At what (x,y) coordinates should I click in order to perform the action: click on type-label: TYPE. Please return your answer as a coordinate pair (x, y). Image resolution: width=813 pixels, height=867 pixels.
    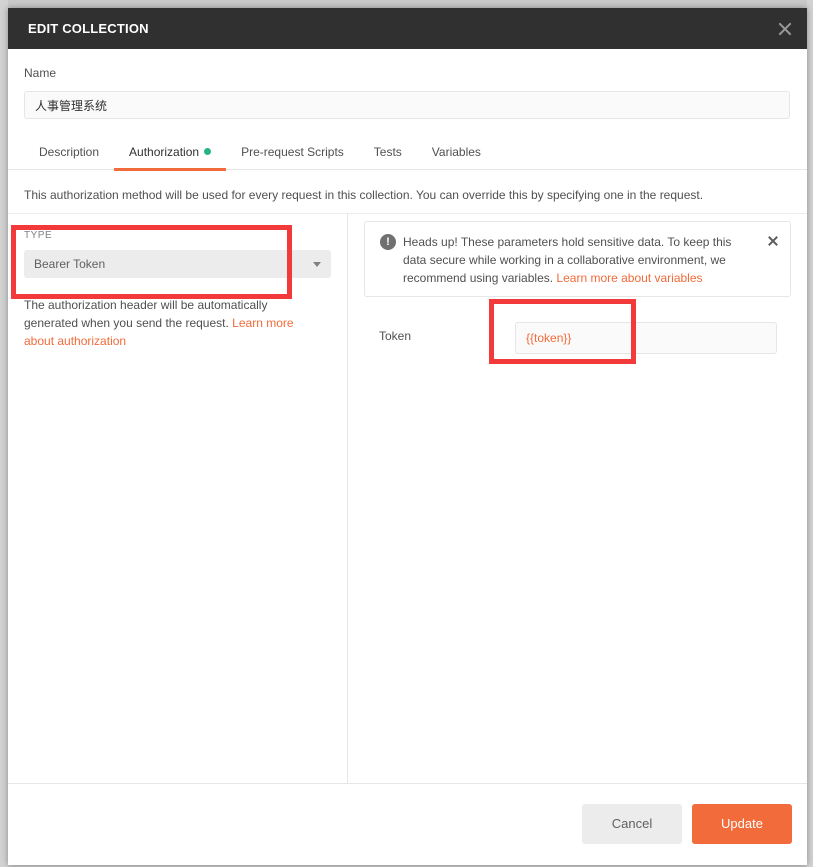
    Looking at the image, I should click on (38, 235).